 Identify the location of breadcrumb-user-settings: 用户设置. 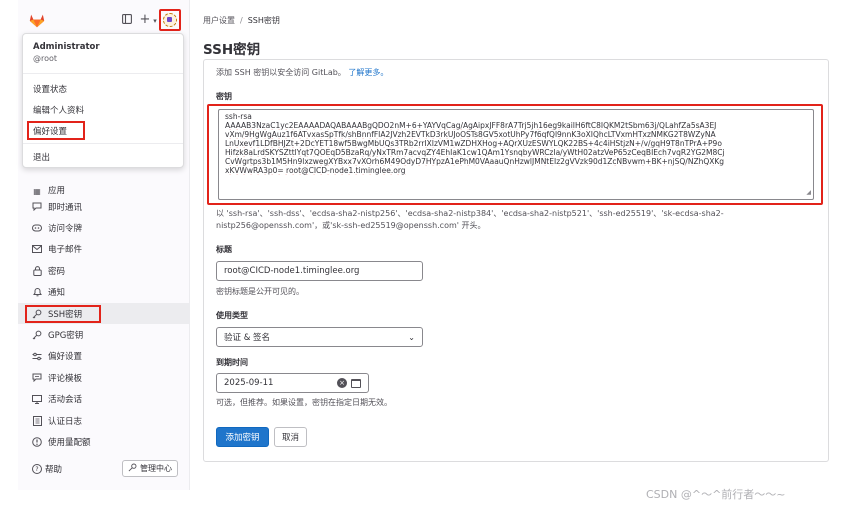
(219, 20).